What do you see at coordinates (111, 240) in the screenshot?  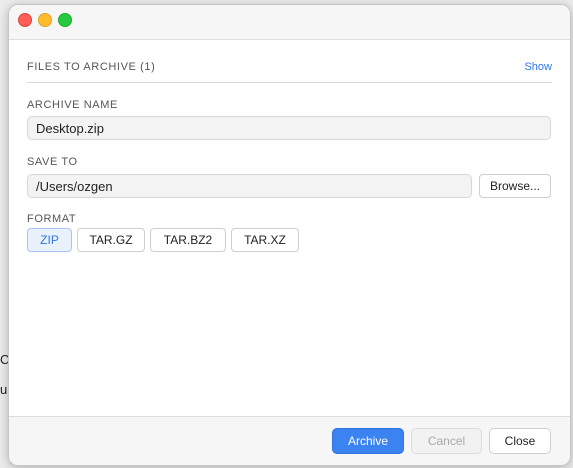 I see `format-targz-button: TAR.GZ` at bounding box center [111, 240].